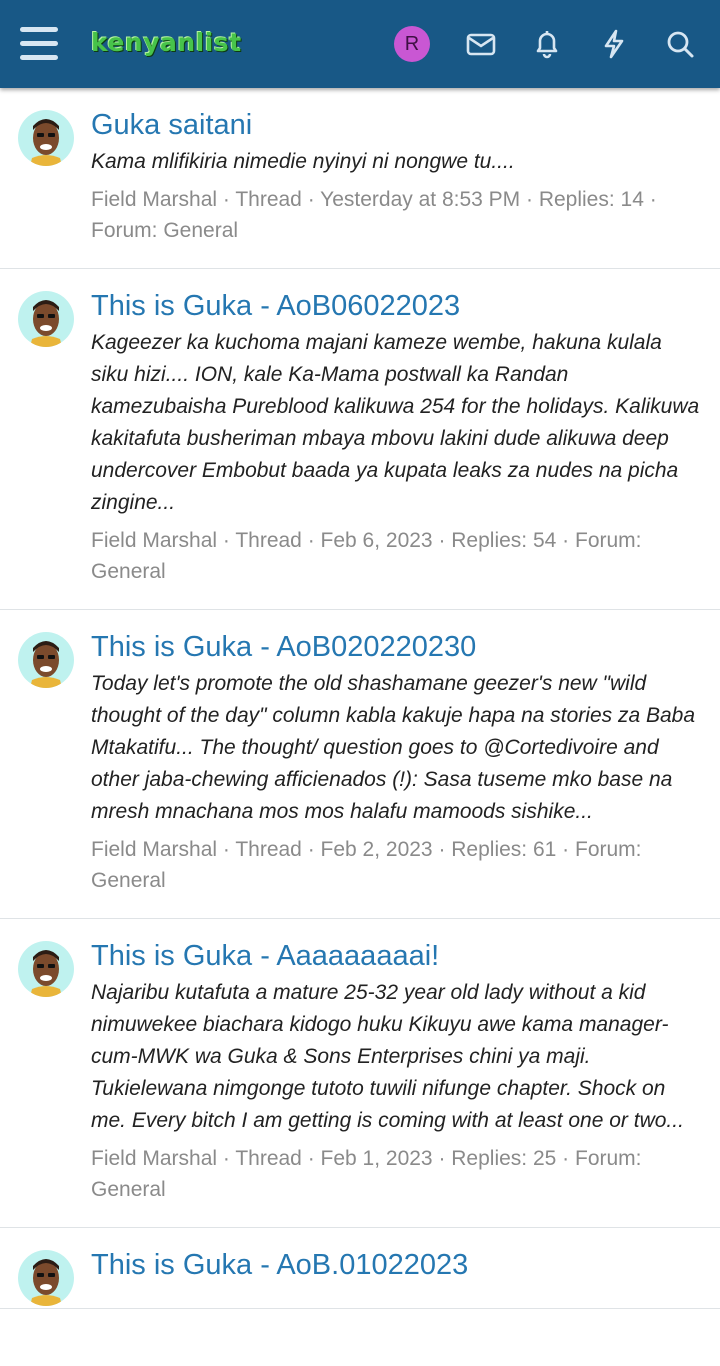 This screenshot has width=720, height=1366. What do you see at coordinates (395, 306) in the screenshot?
I see `thread-title-link: This is Guka - AoB06022023` at bounding box center [395, 306].